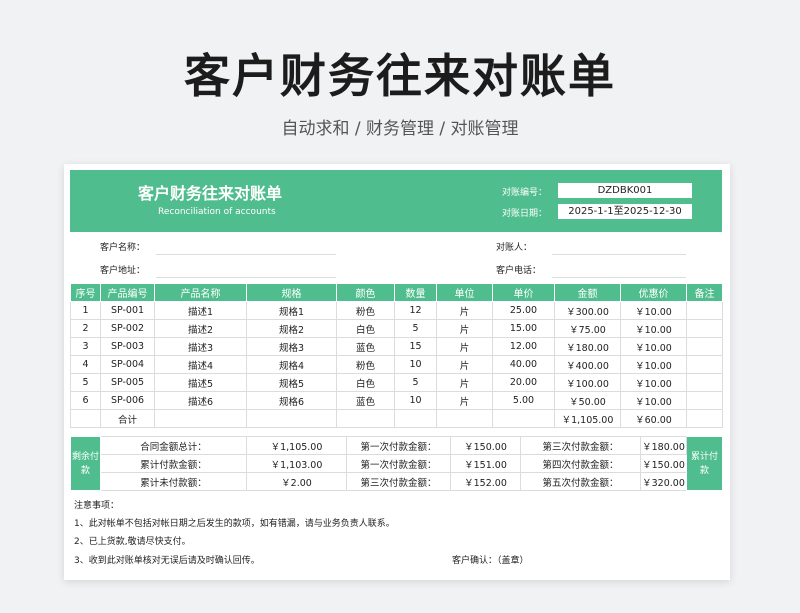  Describe the element at coordinates (587, 328) in the screenshot. I see `cell-amount: ￥75.00` at that location.